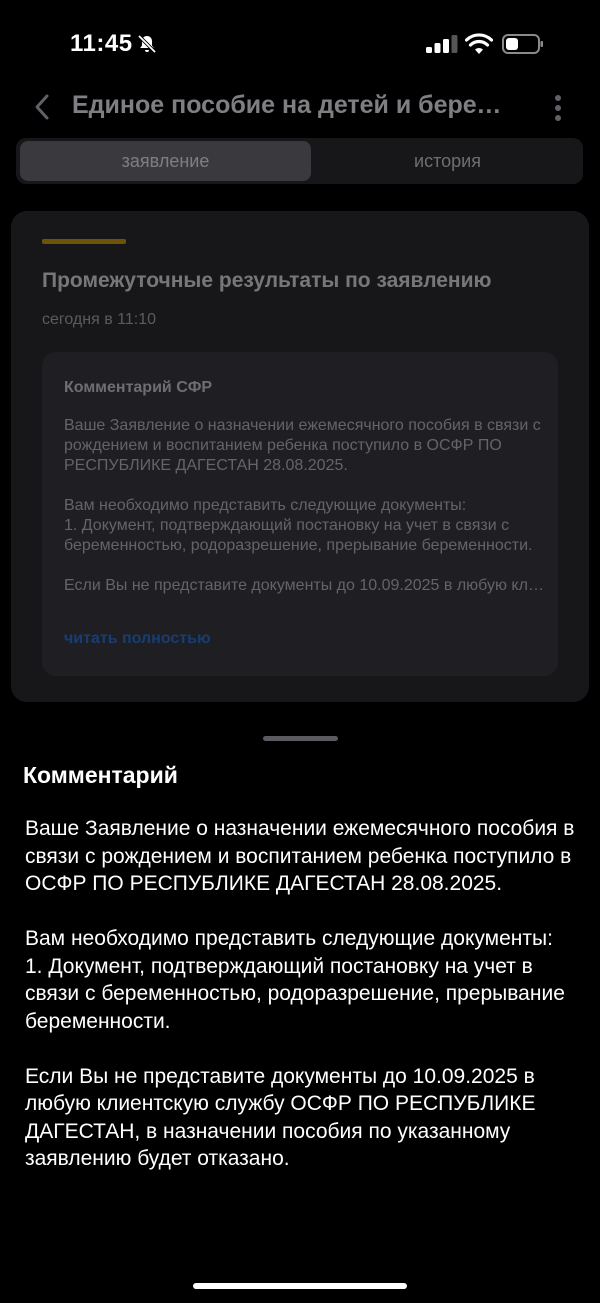 Image resolution: width=600 pixels, height=1303 pixels. Describe the element at coordinates (447, 161) in the screenshot. I see `tab-history: история` at that location.